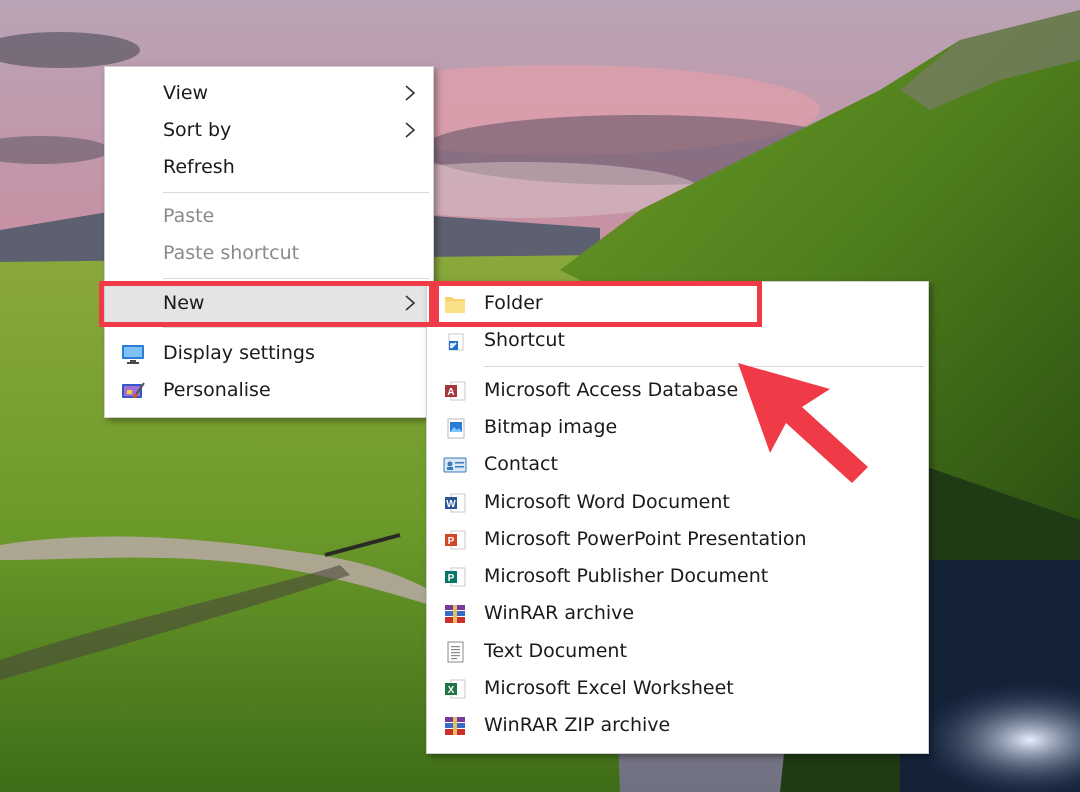 This screenshot has width=1080, height=792. What do you see at coordinates (524, 340) in the screenshot?
I see `menu-item-label: Shortcut` at bounding box center [524, 340].